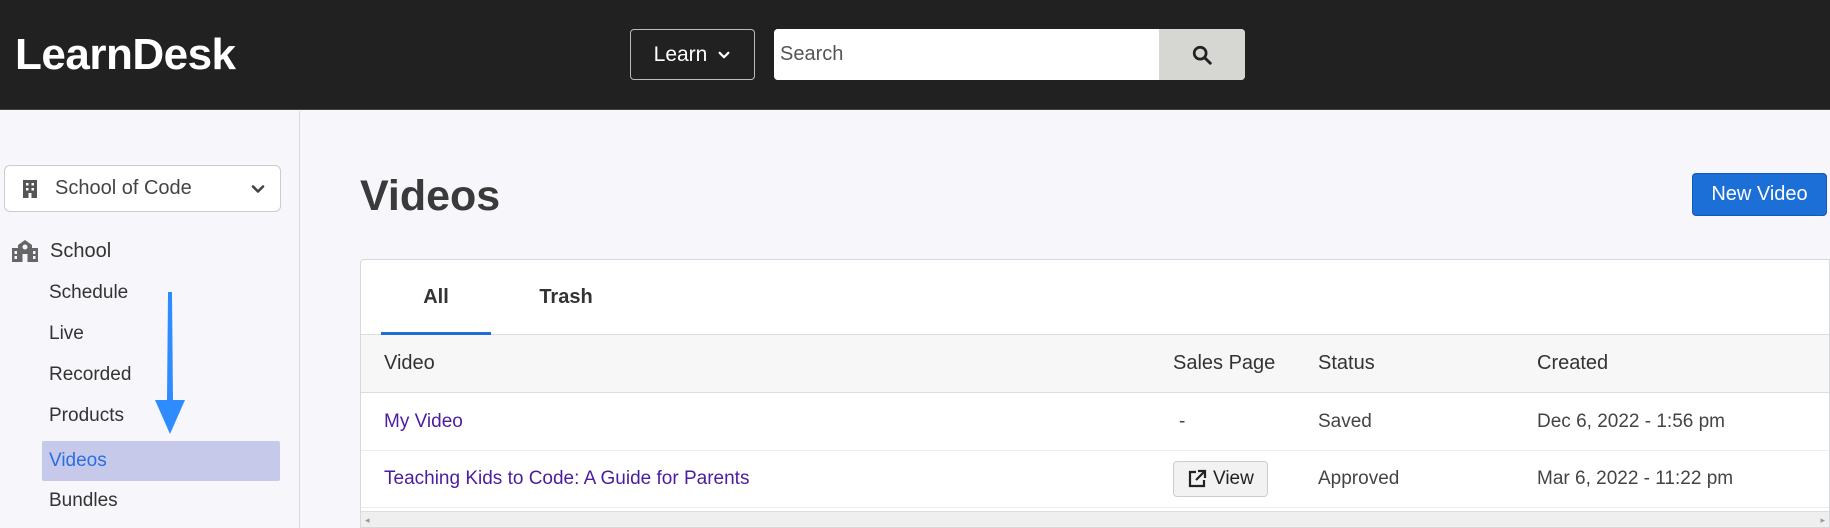  I want to click on search-button, so click(1202, 54).